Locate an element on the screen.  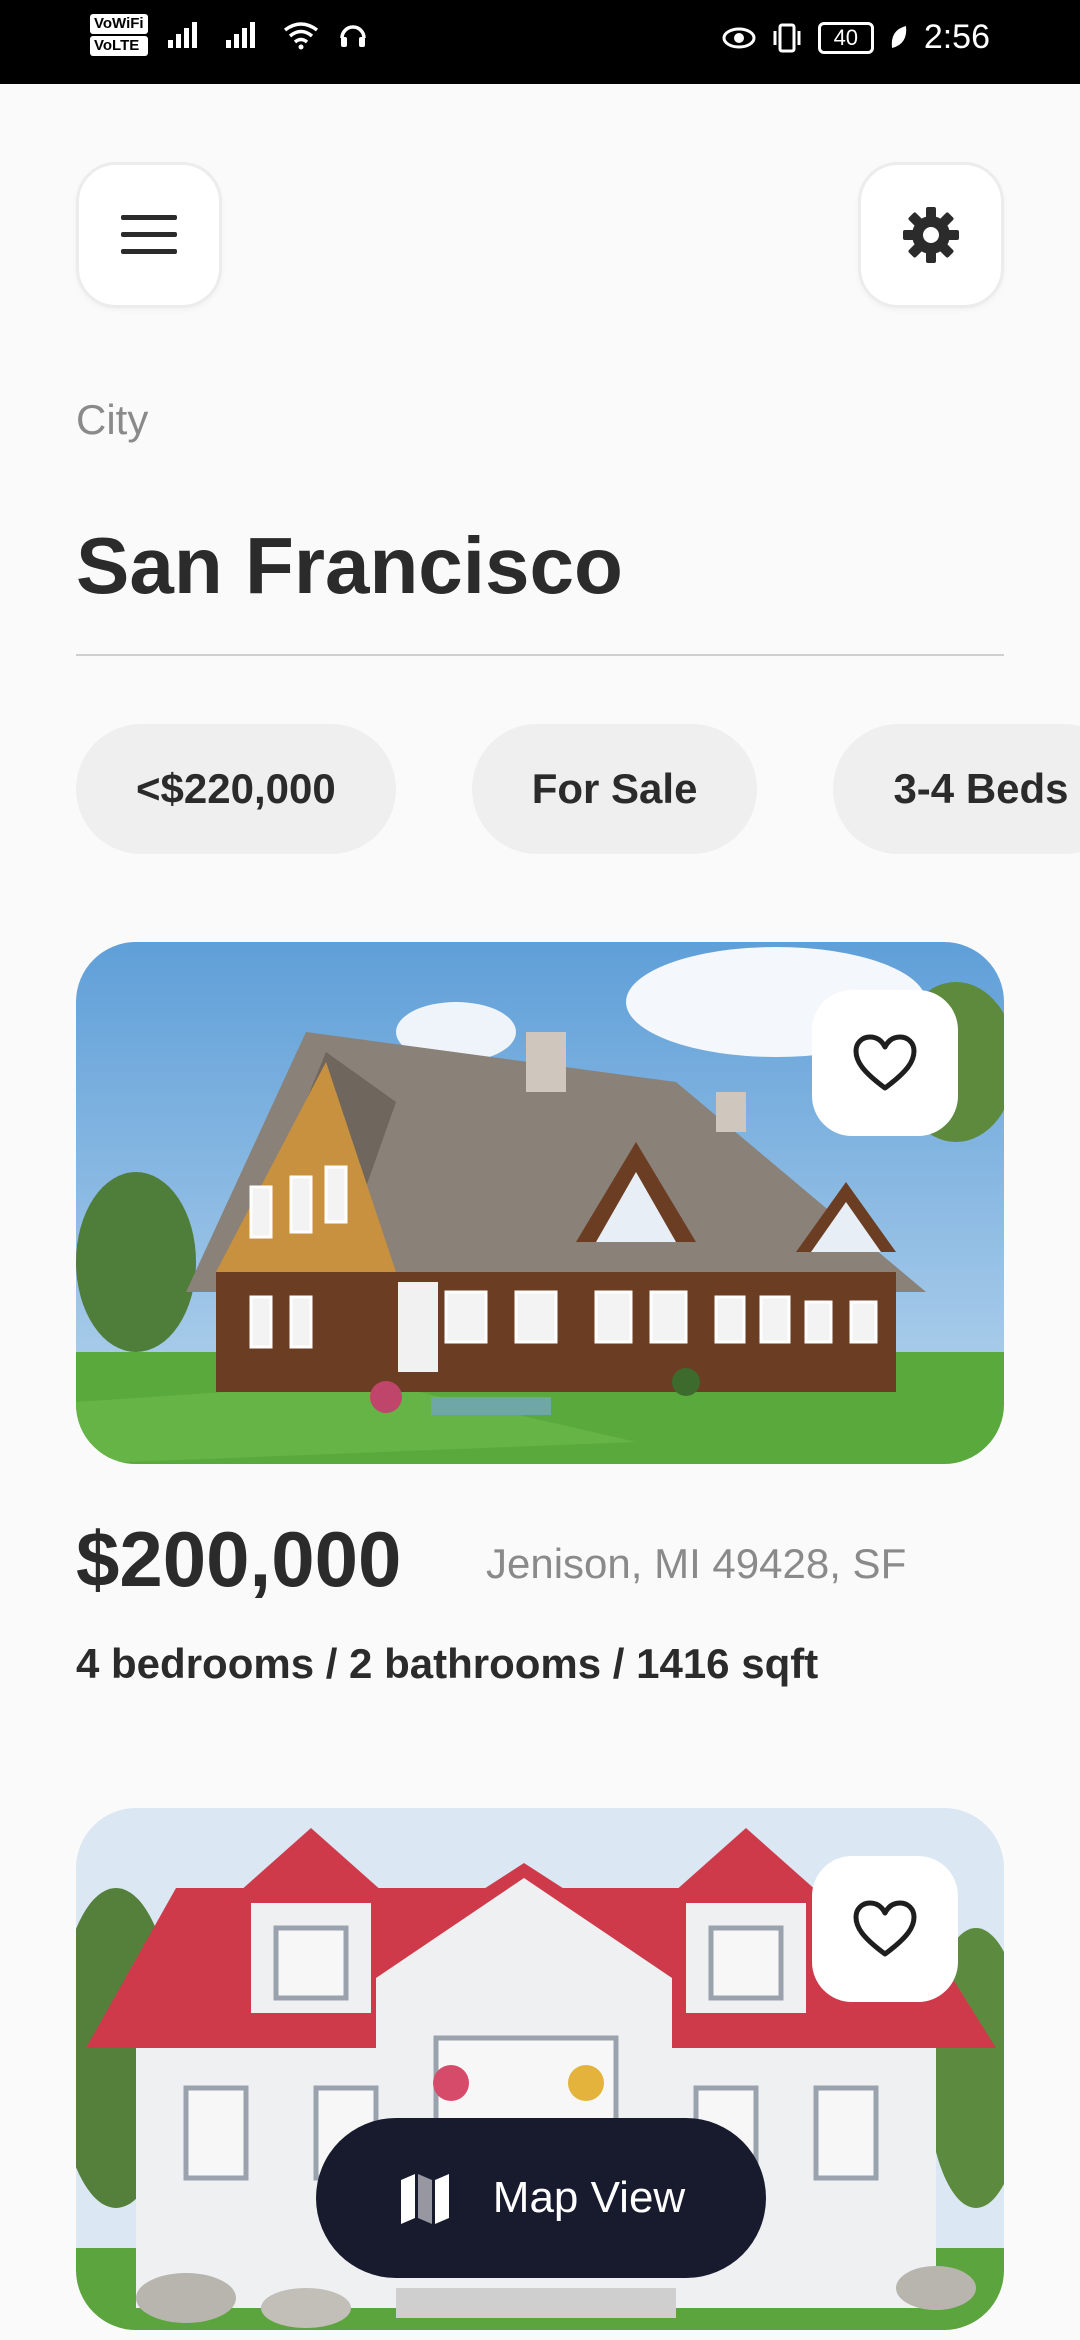
listing-address: Jenison, MI 49428, SF is located at coordinates (696, 1563).